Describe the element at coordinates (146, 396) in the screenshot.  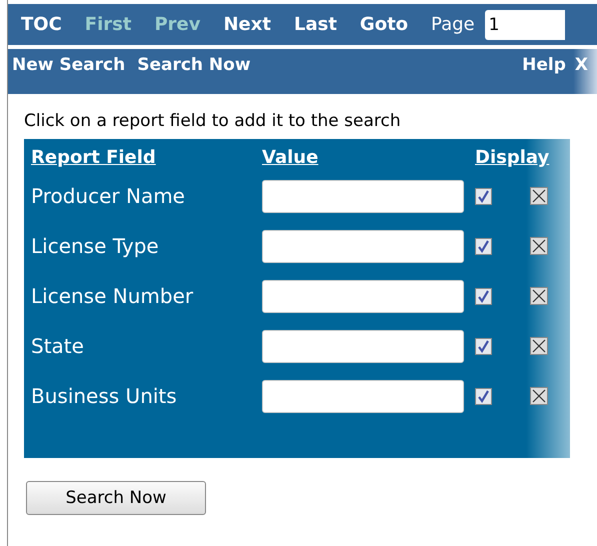
I see `field-label: Business Units` at that location.